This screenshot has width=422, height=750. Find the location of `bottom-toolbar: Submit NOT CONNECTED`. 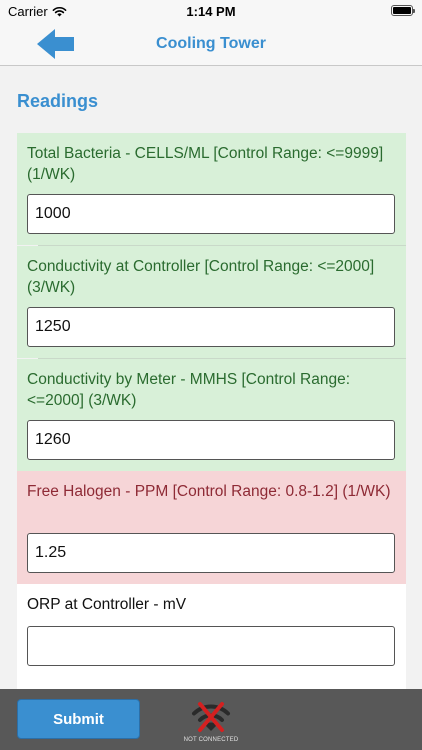

bottom-toolbar: Submit NOT CONNECTED is located at coordinates (211, 719).